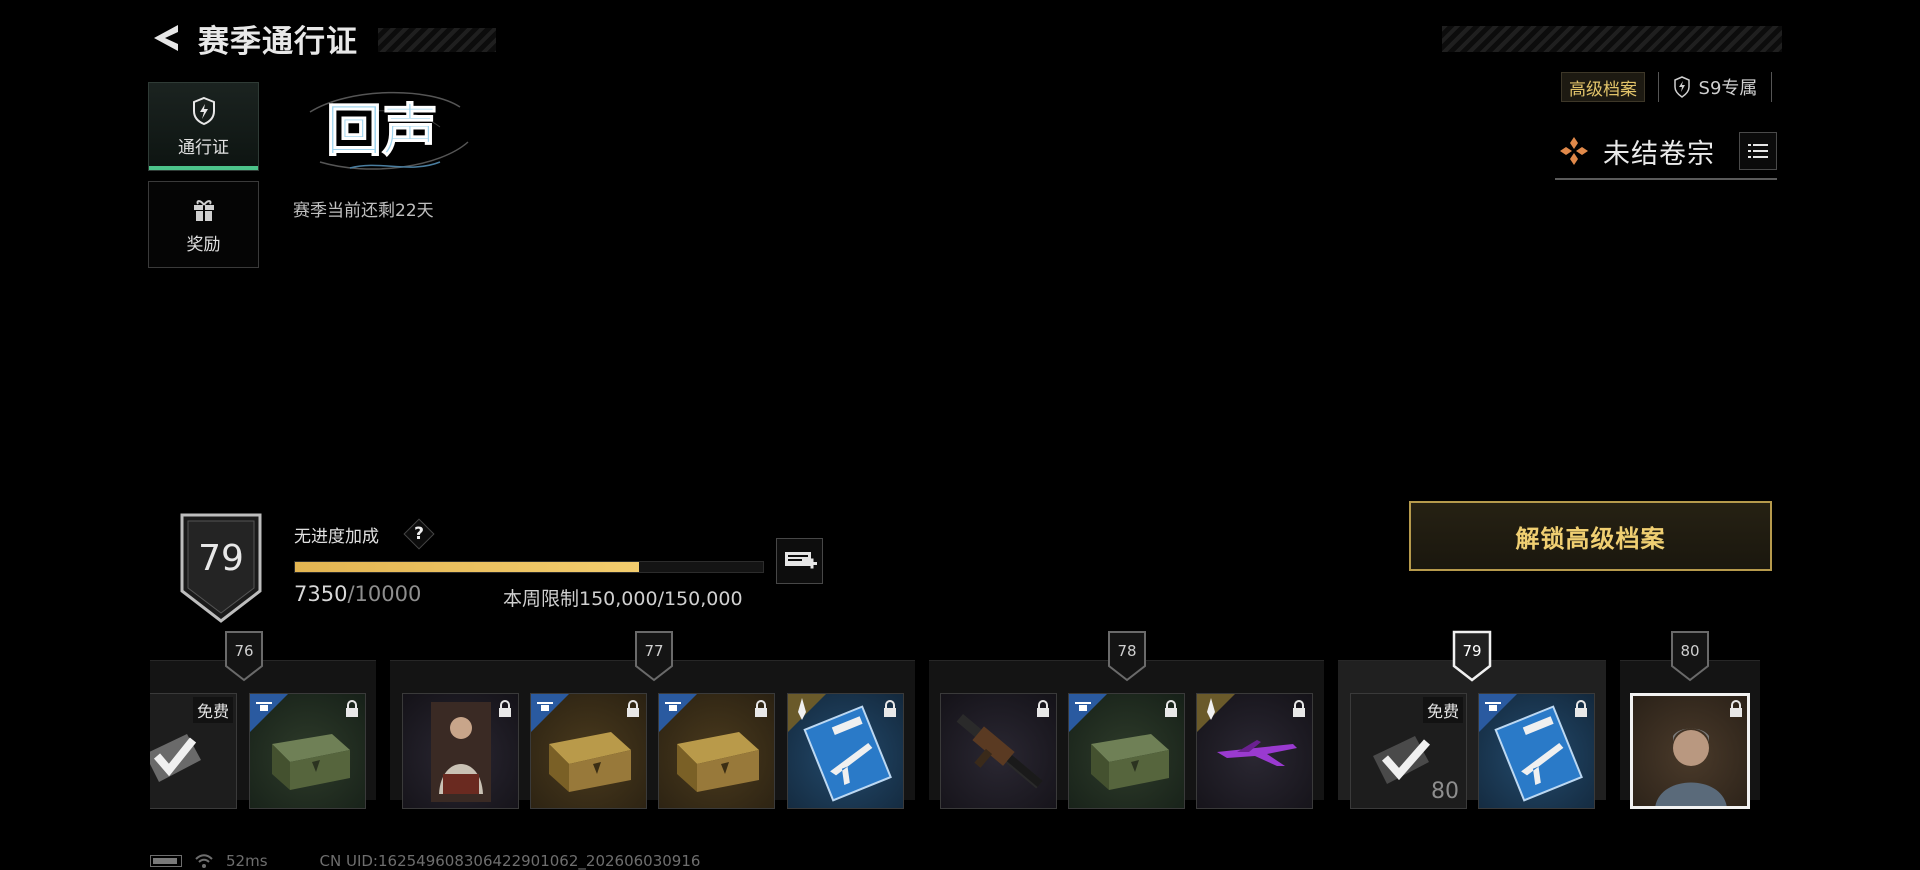 The height and width of the screenshot is (870, 1920). I want to click on tab-rewards-label: 奖励, so click(203, 244).